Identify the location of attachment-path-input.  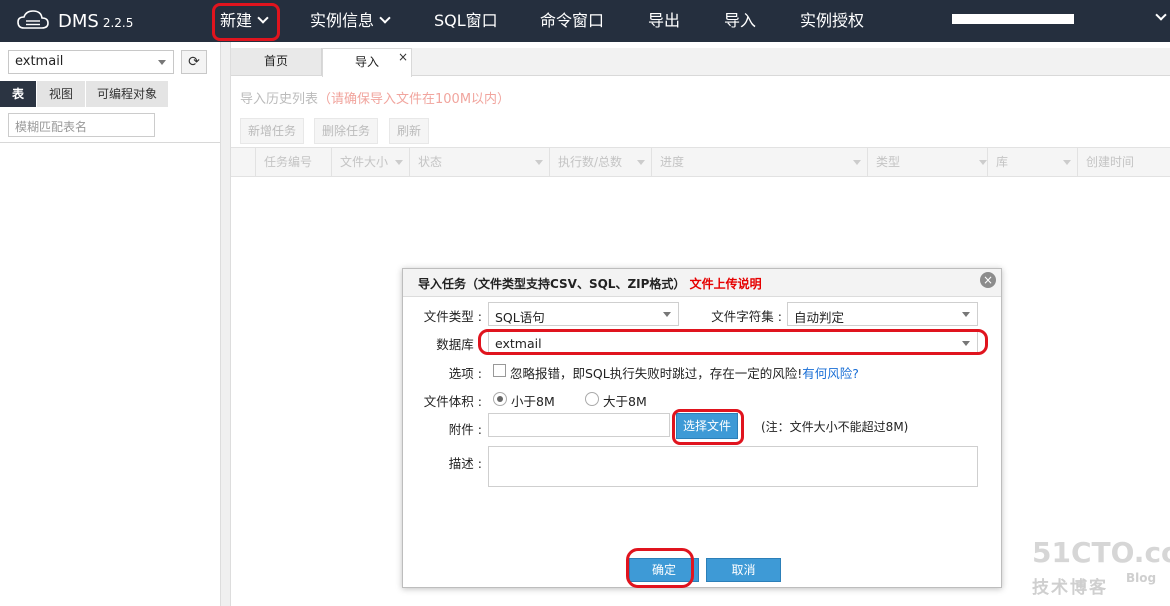
(579, 425).